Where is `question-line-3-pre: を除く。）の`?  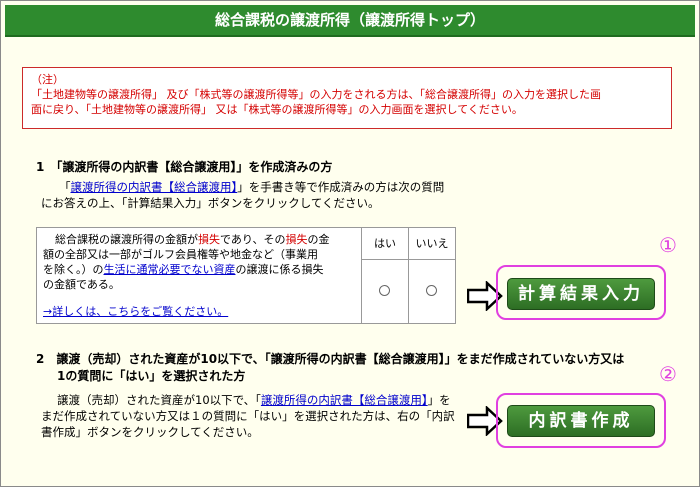 question-line-3-pre: を除く。）の is located at coordinates (73, 269).